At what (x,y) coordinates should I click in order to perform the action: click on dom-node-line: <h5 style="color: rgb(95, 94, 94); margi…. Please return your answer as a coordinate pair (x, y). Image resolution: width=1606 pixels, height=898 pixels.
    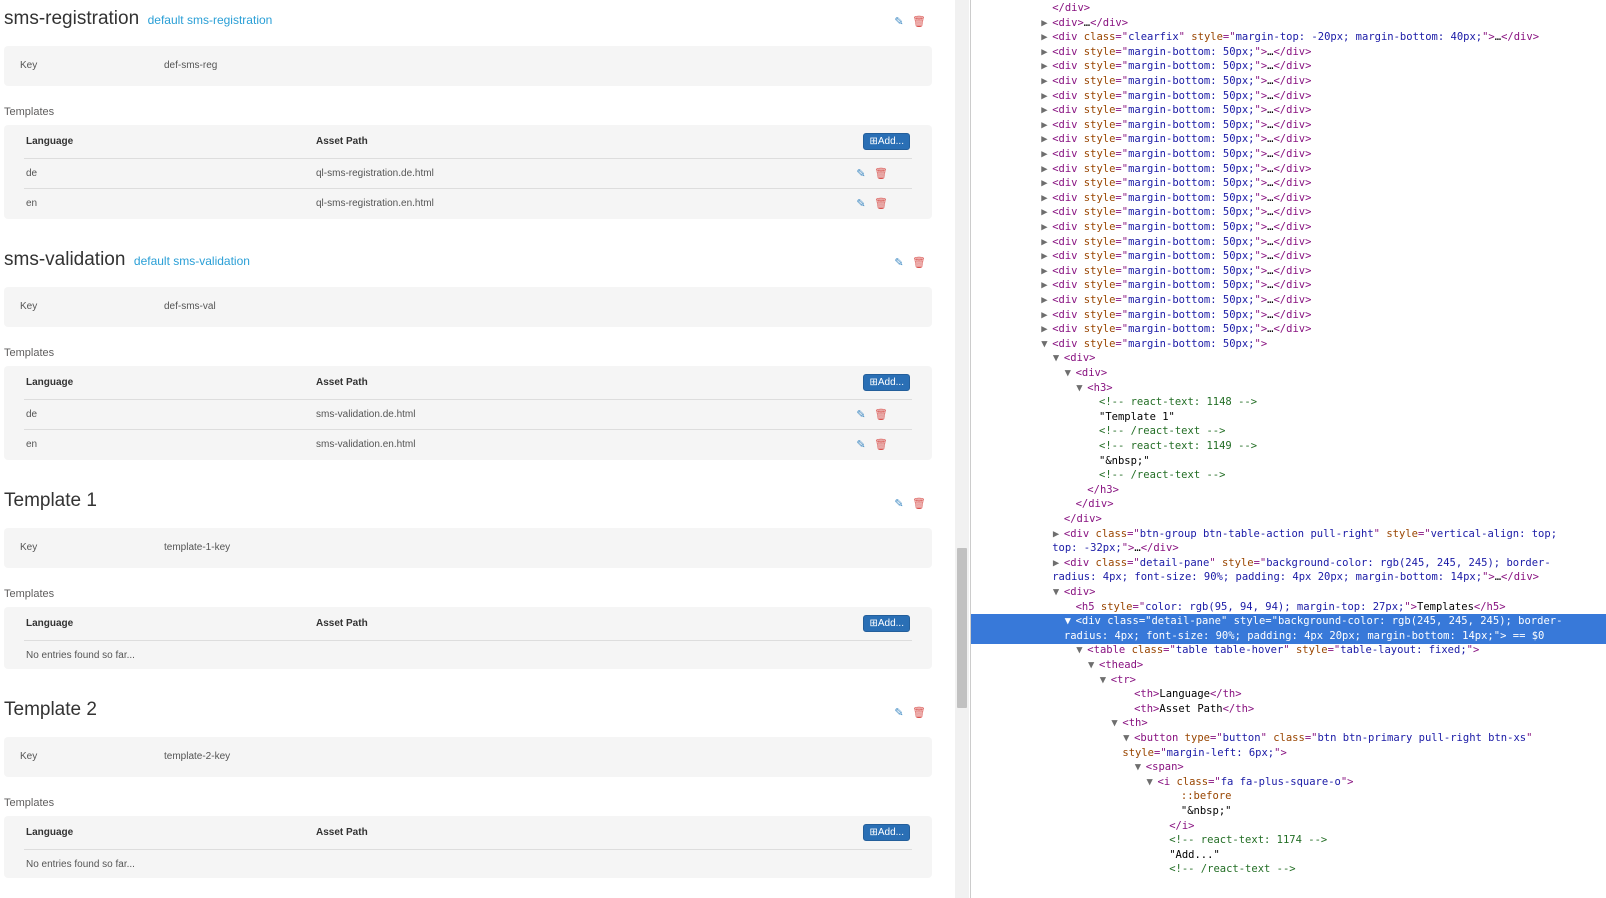
    Looking at the image, I should click on (1285, 607).